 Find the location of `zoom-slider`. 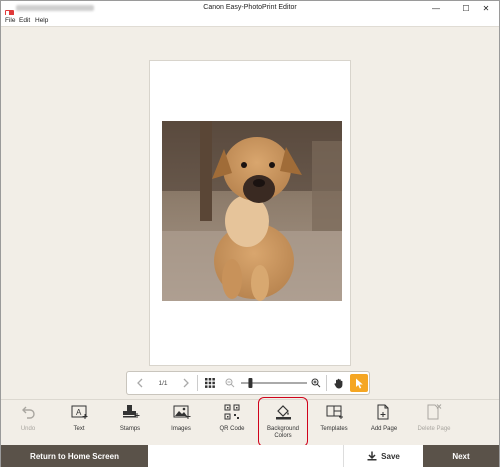

zoom-slider is located at coordinates (274, 383).